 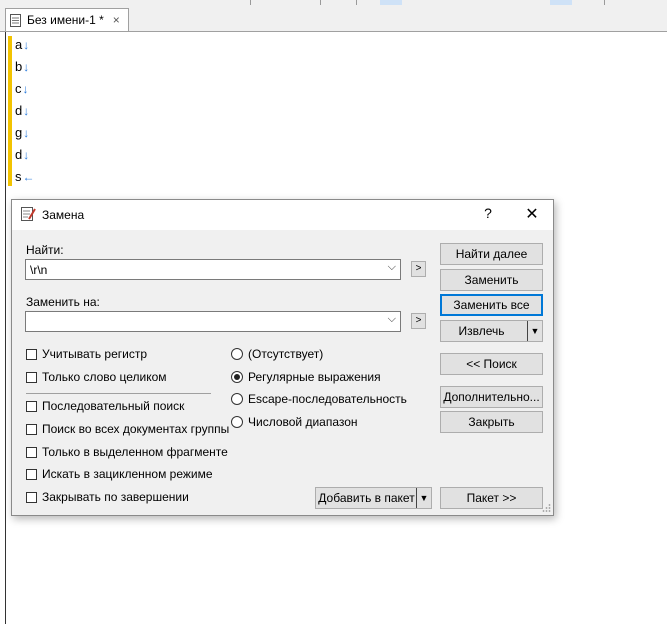 I want to click on editor-line: c↓, so click(x=22, y=88).